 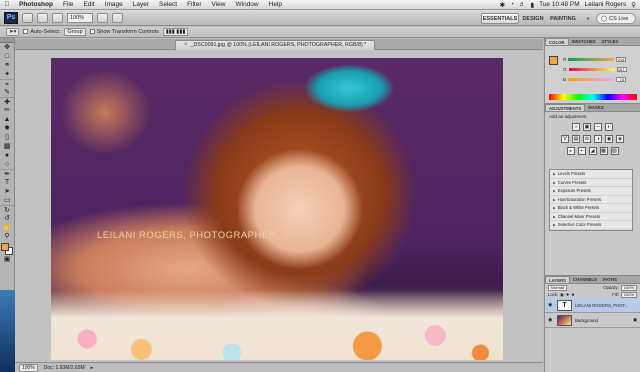 I want to click on list-item: Hue/Saturation Presets, so click(x=591, y=200).